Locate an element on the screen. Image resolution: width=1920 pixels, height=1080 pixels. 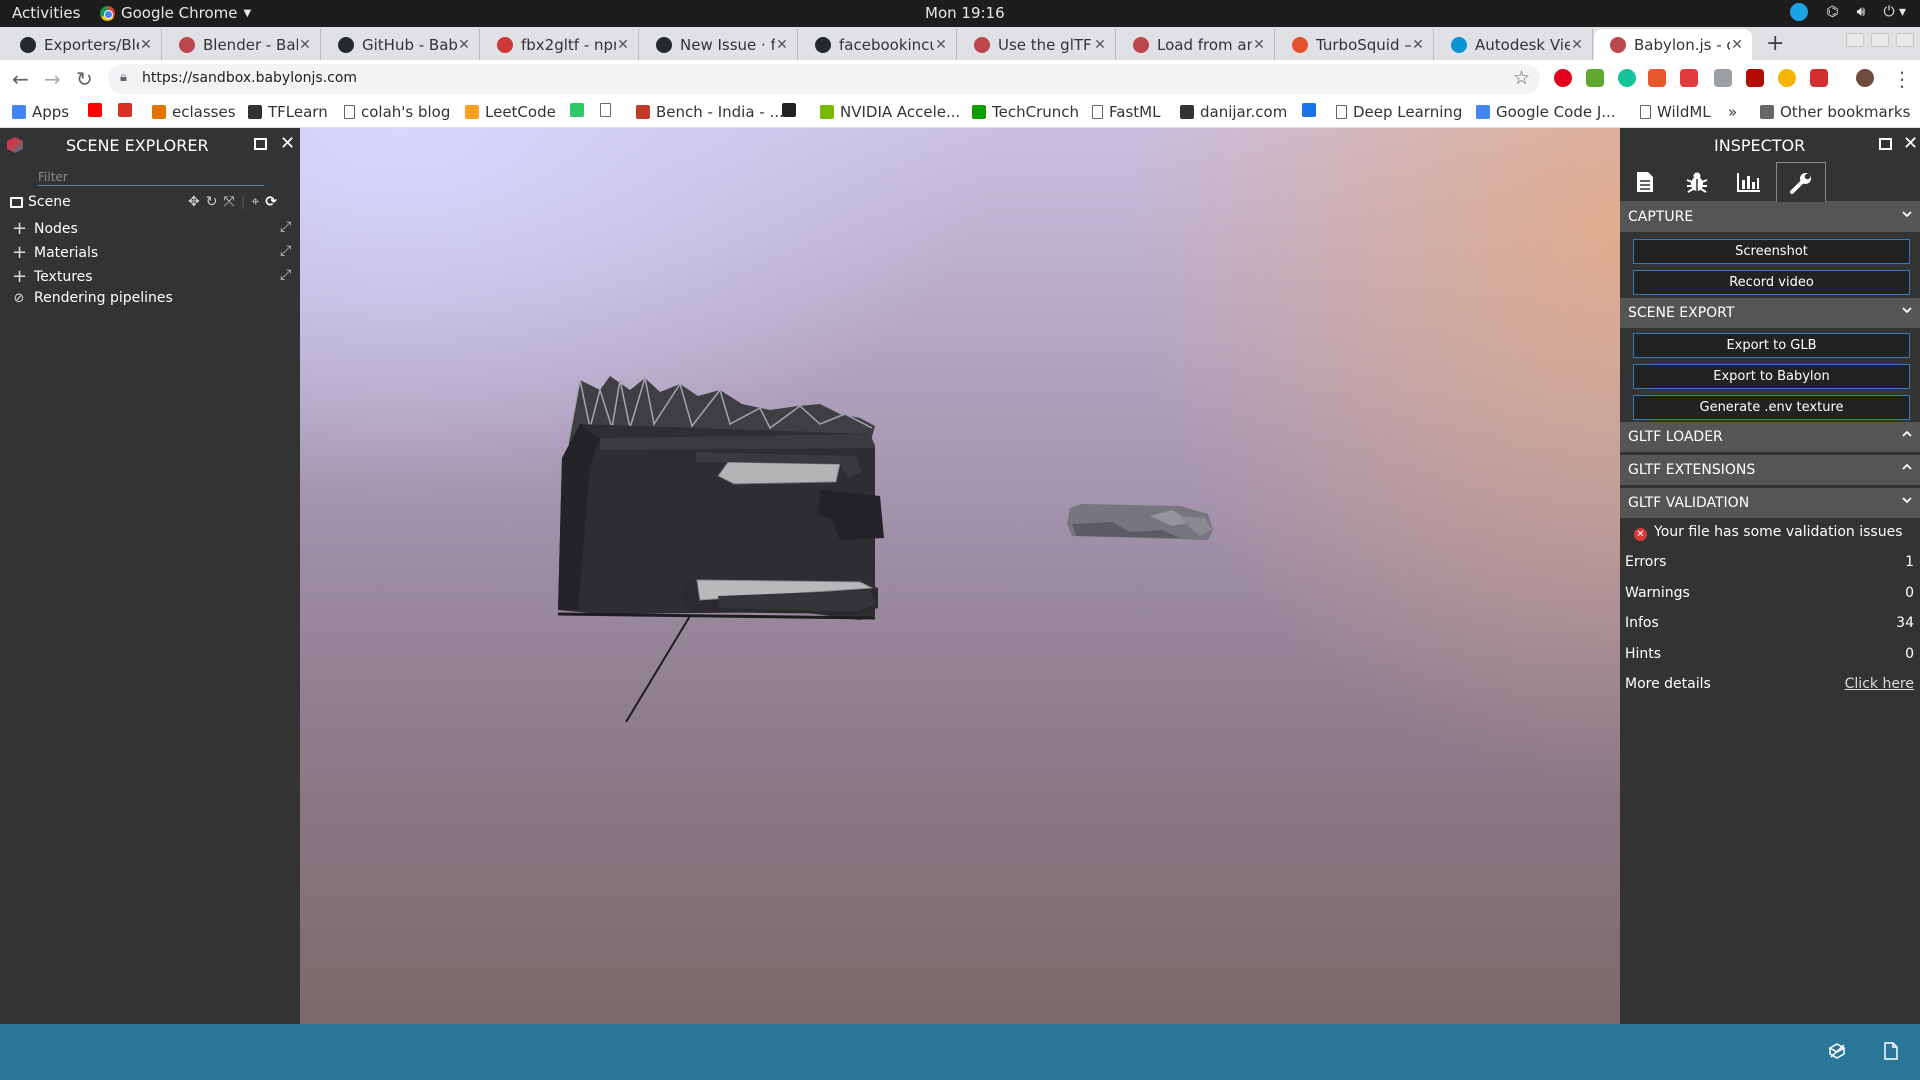
gltf-extensions-section-header: GLTF EXTENSIONS is located at coordinates (1770, 470).